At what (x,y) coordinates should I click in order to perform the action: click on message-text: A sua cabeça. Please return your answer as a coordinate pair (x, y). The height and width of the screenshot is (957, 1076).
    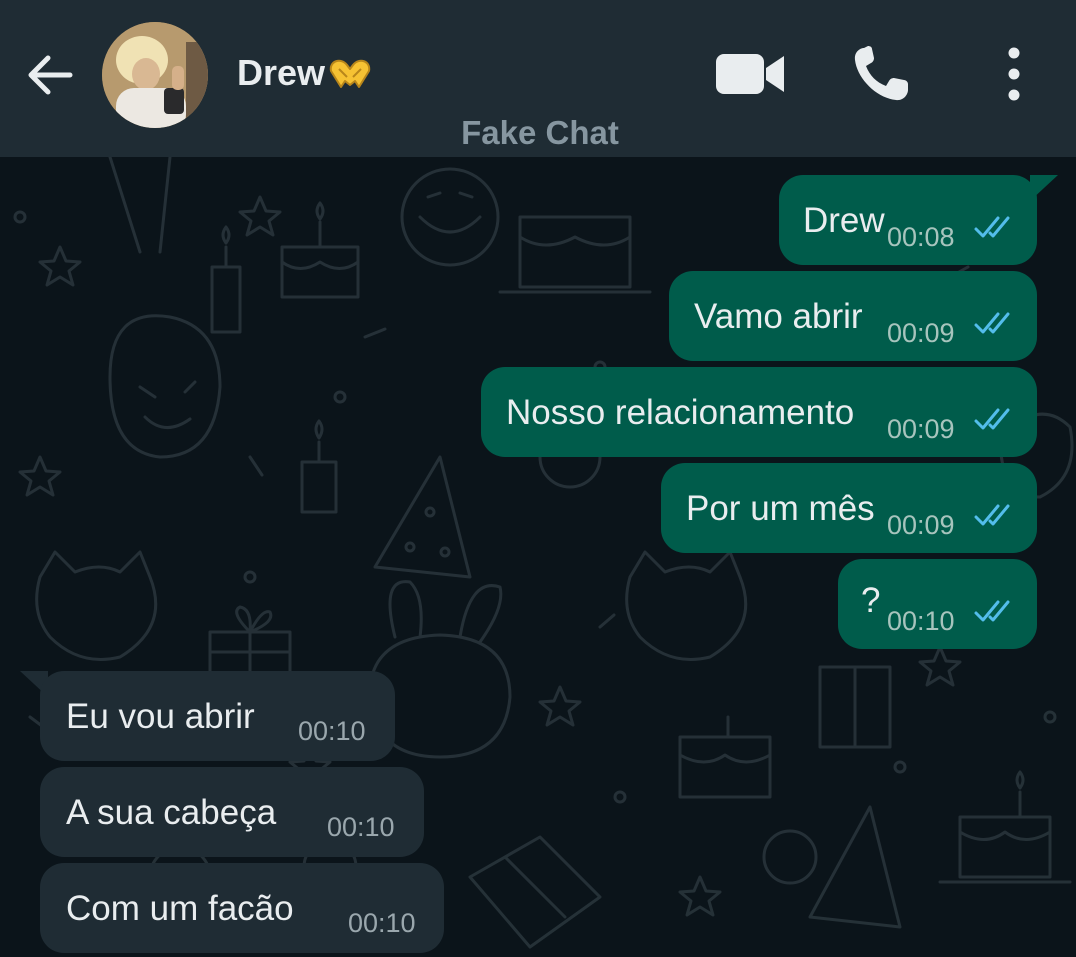
    Looking at the image, I should click on (171, 812).